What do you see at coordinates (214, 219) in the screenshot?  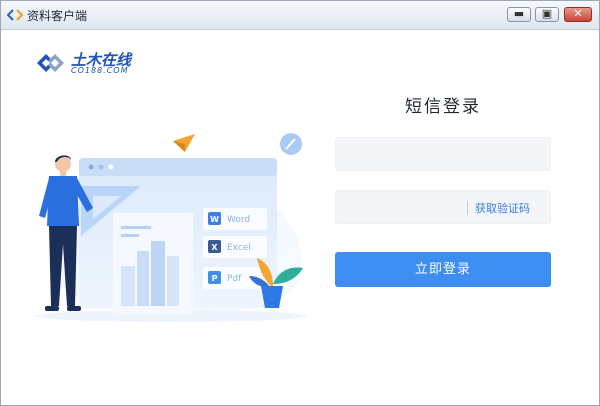 I see `word-badge-icon: W` at bounding box center [214, 219].